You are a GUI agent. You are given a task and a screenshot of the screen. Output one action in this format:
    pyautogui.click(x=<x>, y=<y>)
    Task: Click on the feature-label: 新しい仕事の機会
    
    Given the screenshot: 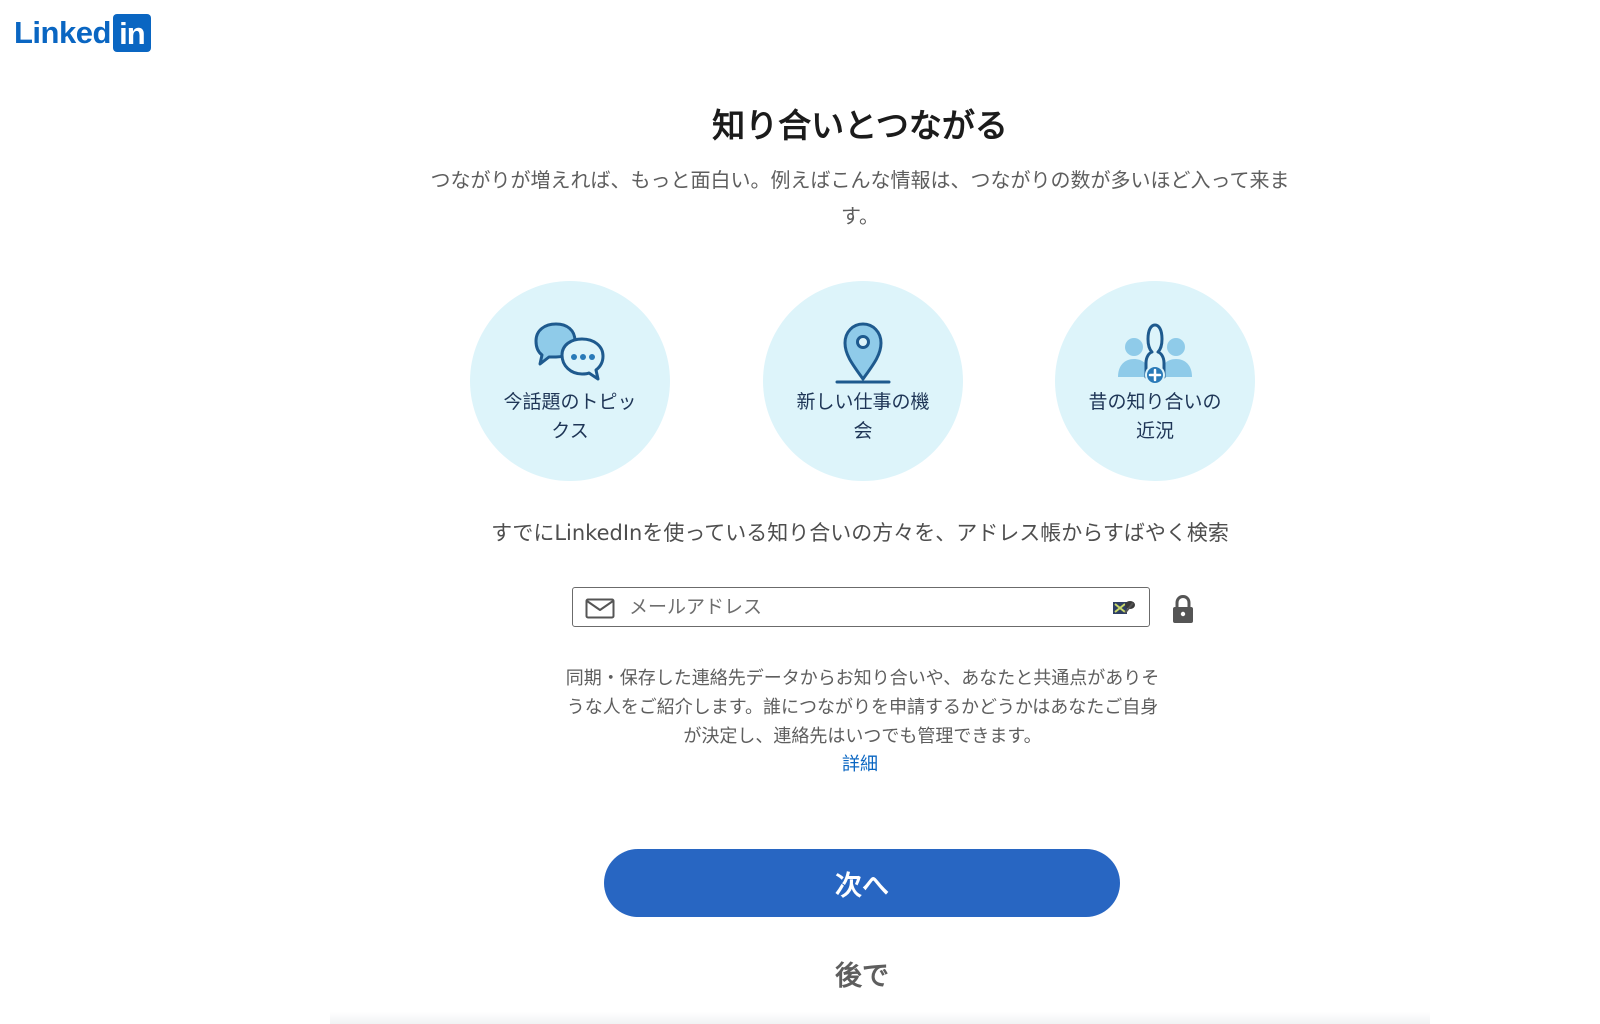 What is the action you would take?
    pyautogui.click(x=863, y=416)
    